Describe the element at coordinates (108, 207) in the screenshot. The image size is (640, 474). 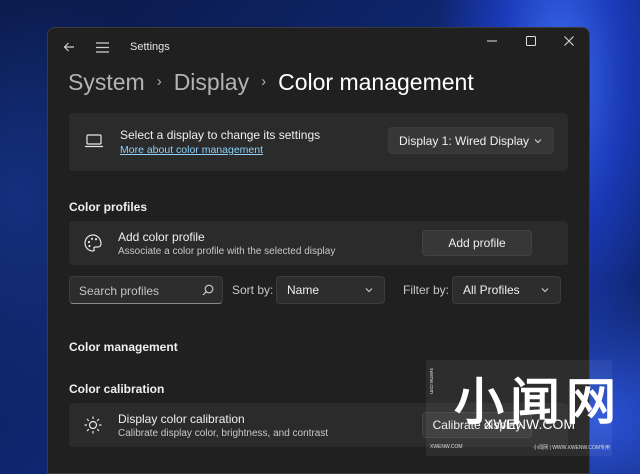
I see `color-profiles-heading: Color profiles` at that location.